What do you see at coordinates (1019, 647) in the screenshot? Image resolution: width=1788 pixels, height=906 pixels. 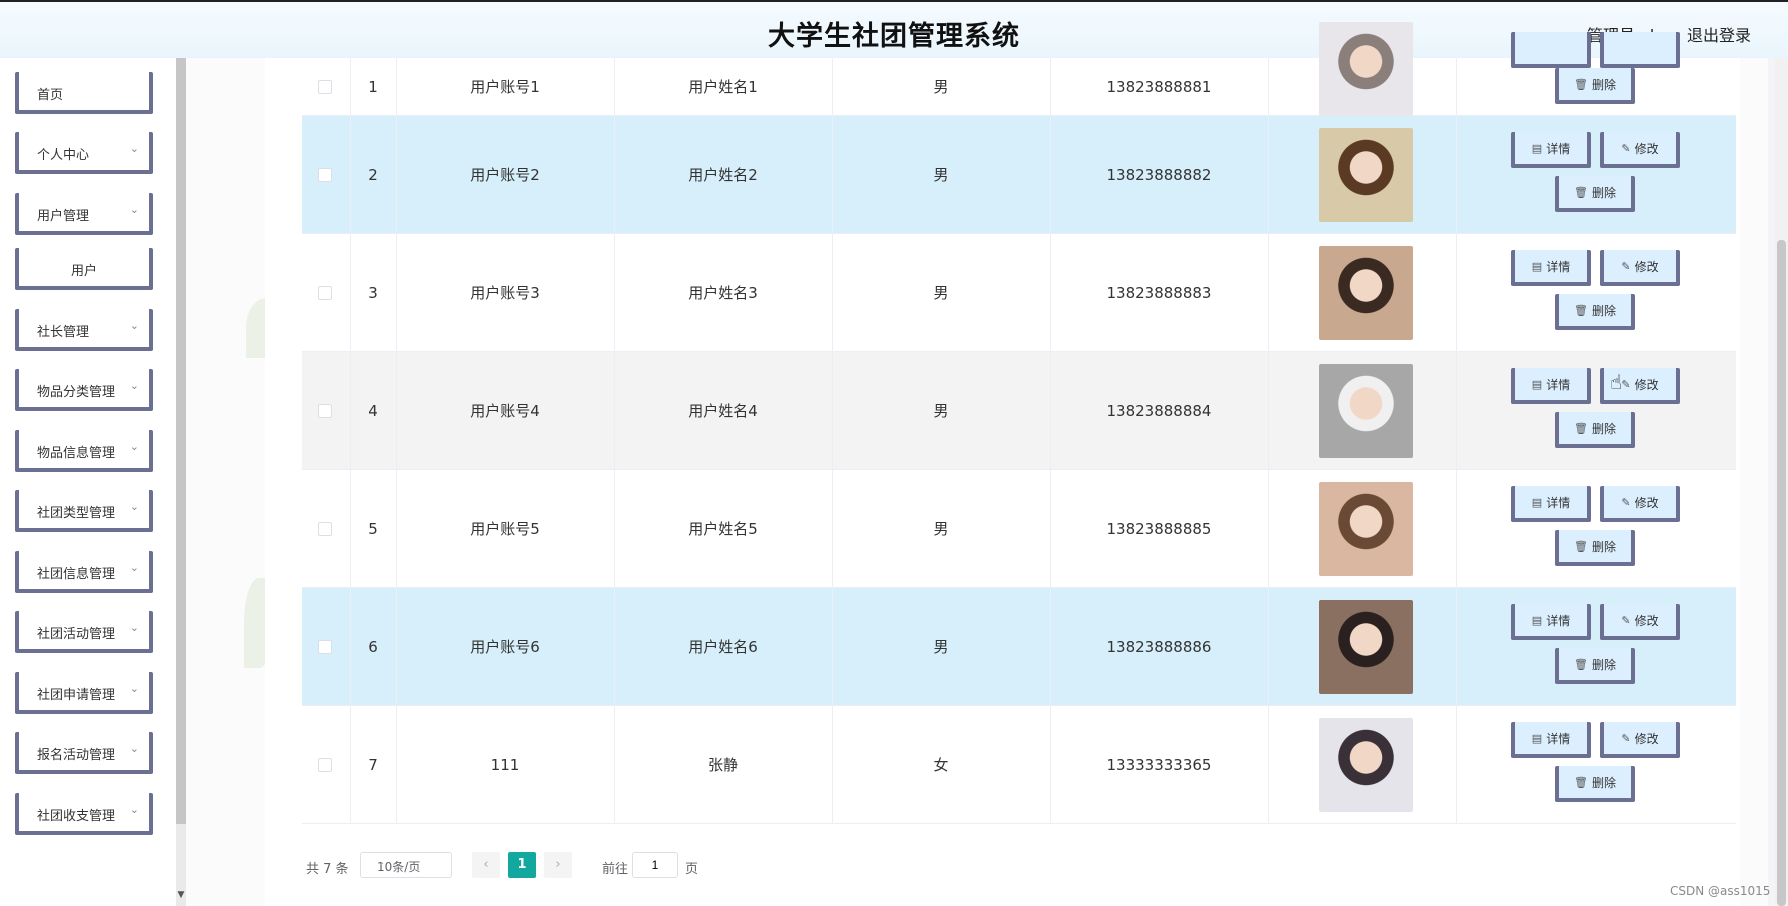 I see `table-row: 6 用户账号6 用户姓名6 男 13823888886 ▤ 详情 ✎ 修改 🗑 删除` at bounding box center [1019, 647].